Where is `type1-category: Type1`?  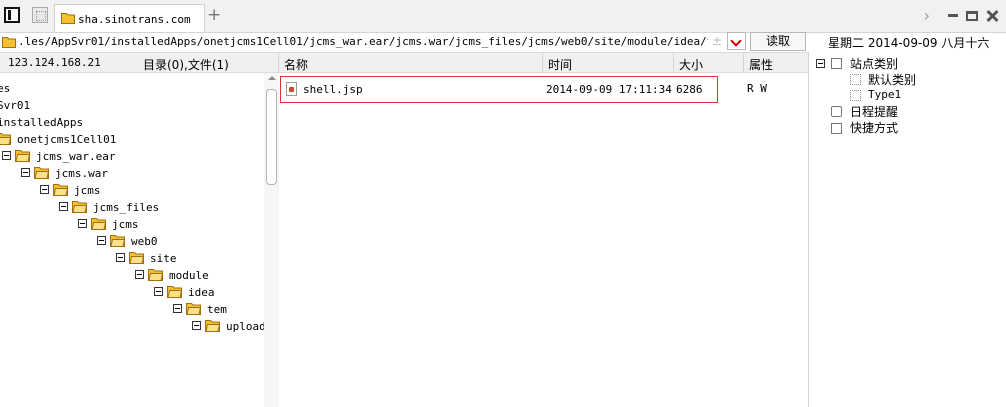
type1-category: Type1 is located at coordinates (884, 94).